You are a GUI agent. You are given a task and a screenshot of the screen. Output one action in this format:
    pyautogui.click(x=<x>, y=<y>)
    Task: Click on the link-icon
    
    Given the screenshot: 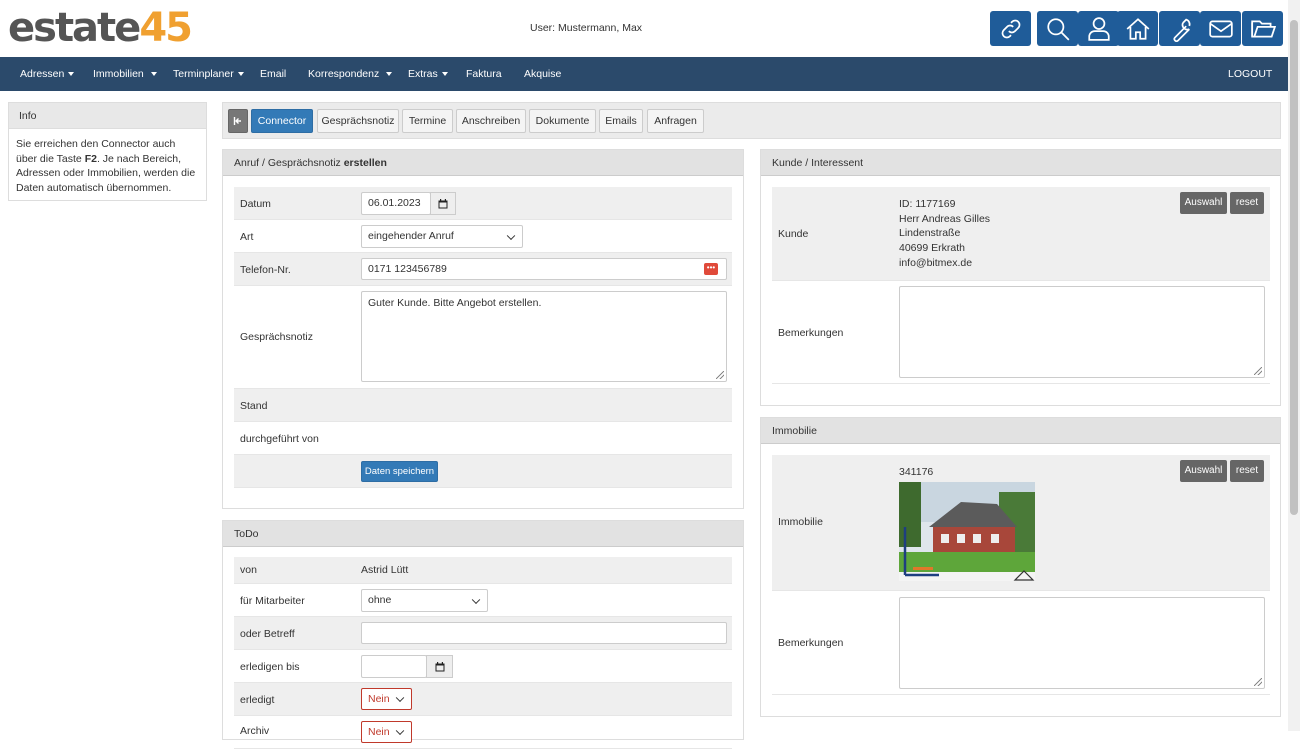 What is the action you would take?
    pyautogui.click(x=1010, y=28)
    